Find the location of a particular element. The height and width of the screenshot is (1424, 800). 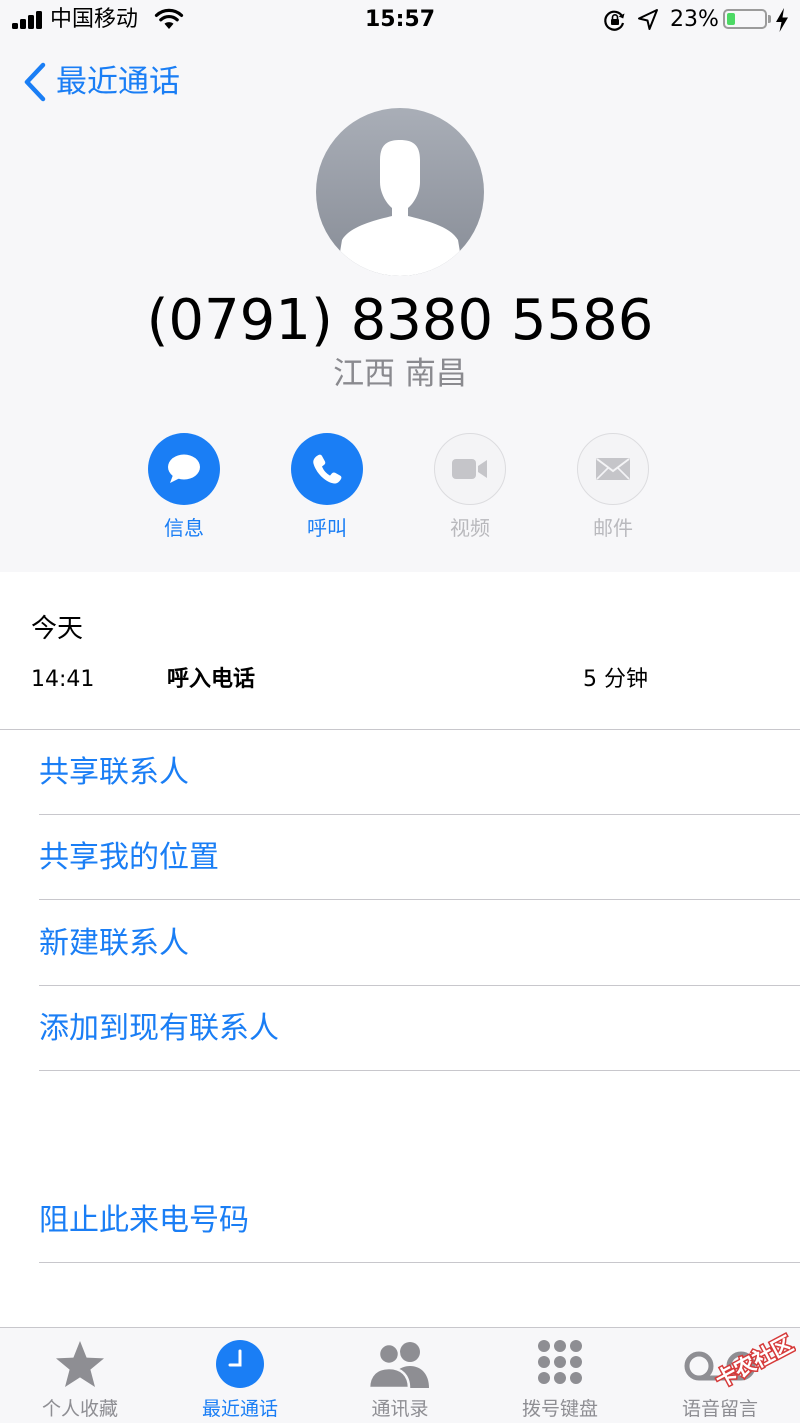

video-icon is located at coordinates (469, 469).